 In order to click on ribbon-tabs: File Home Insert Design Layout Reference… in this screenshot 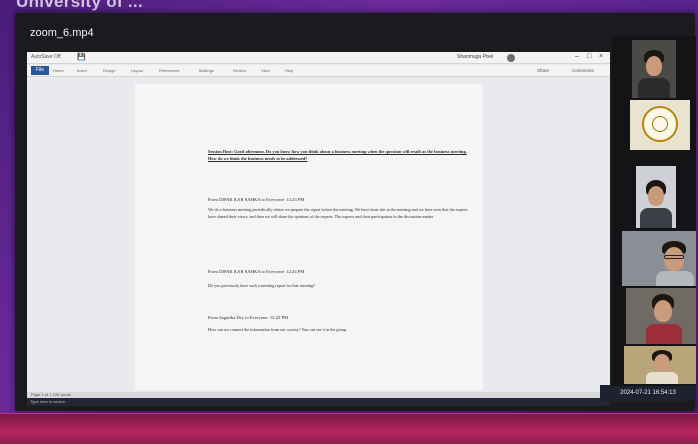, I will do `click(318, 71)`.